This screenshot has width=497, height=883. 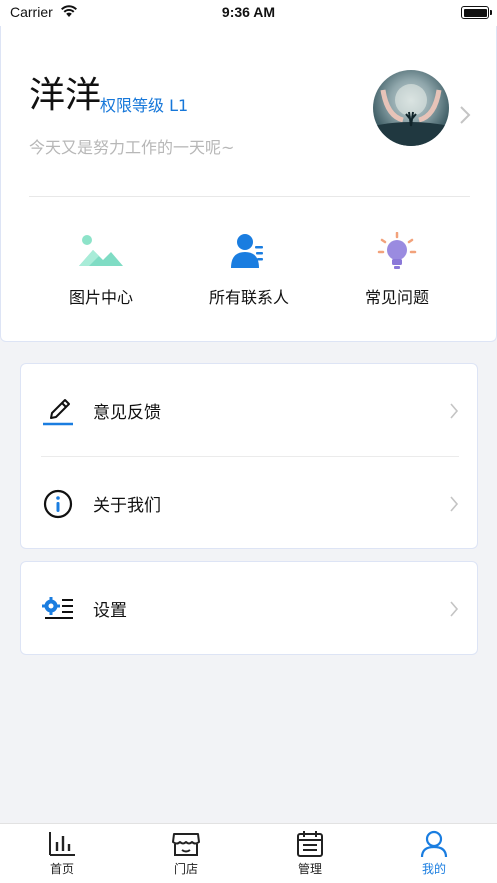 What do you see at coordinates (249, 196) in the screenshot?
I see `profile-divider` at bounding box center [249, 196].